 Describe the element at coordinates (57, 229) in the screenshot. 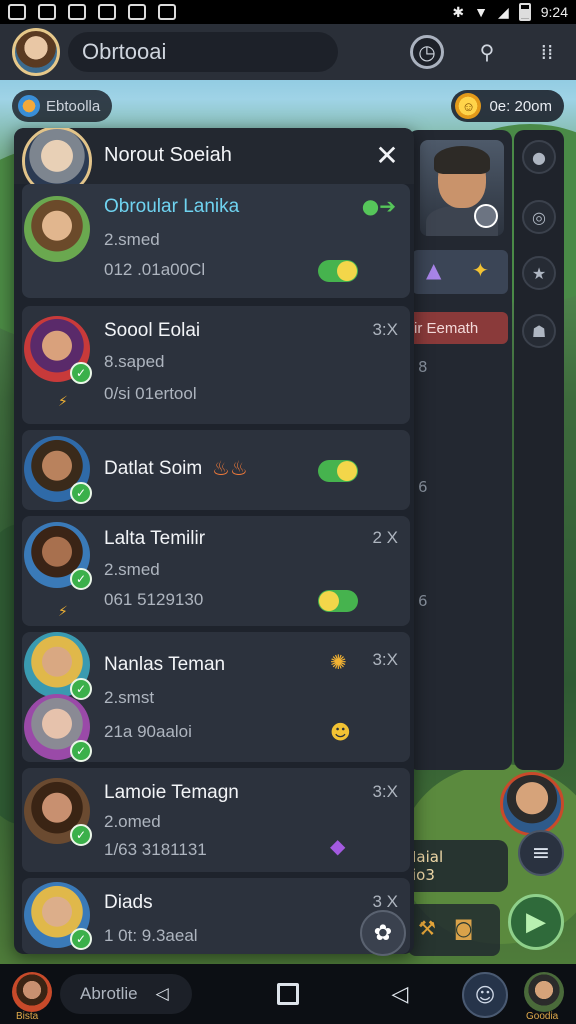

I see `friend-avatar` at that location.